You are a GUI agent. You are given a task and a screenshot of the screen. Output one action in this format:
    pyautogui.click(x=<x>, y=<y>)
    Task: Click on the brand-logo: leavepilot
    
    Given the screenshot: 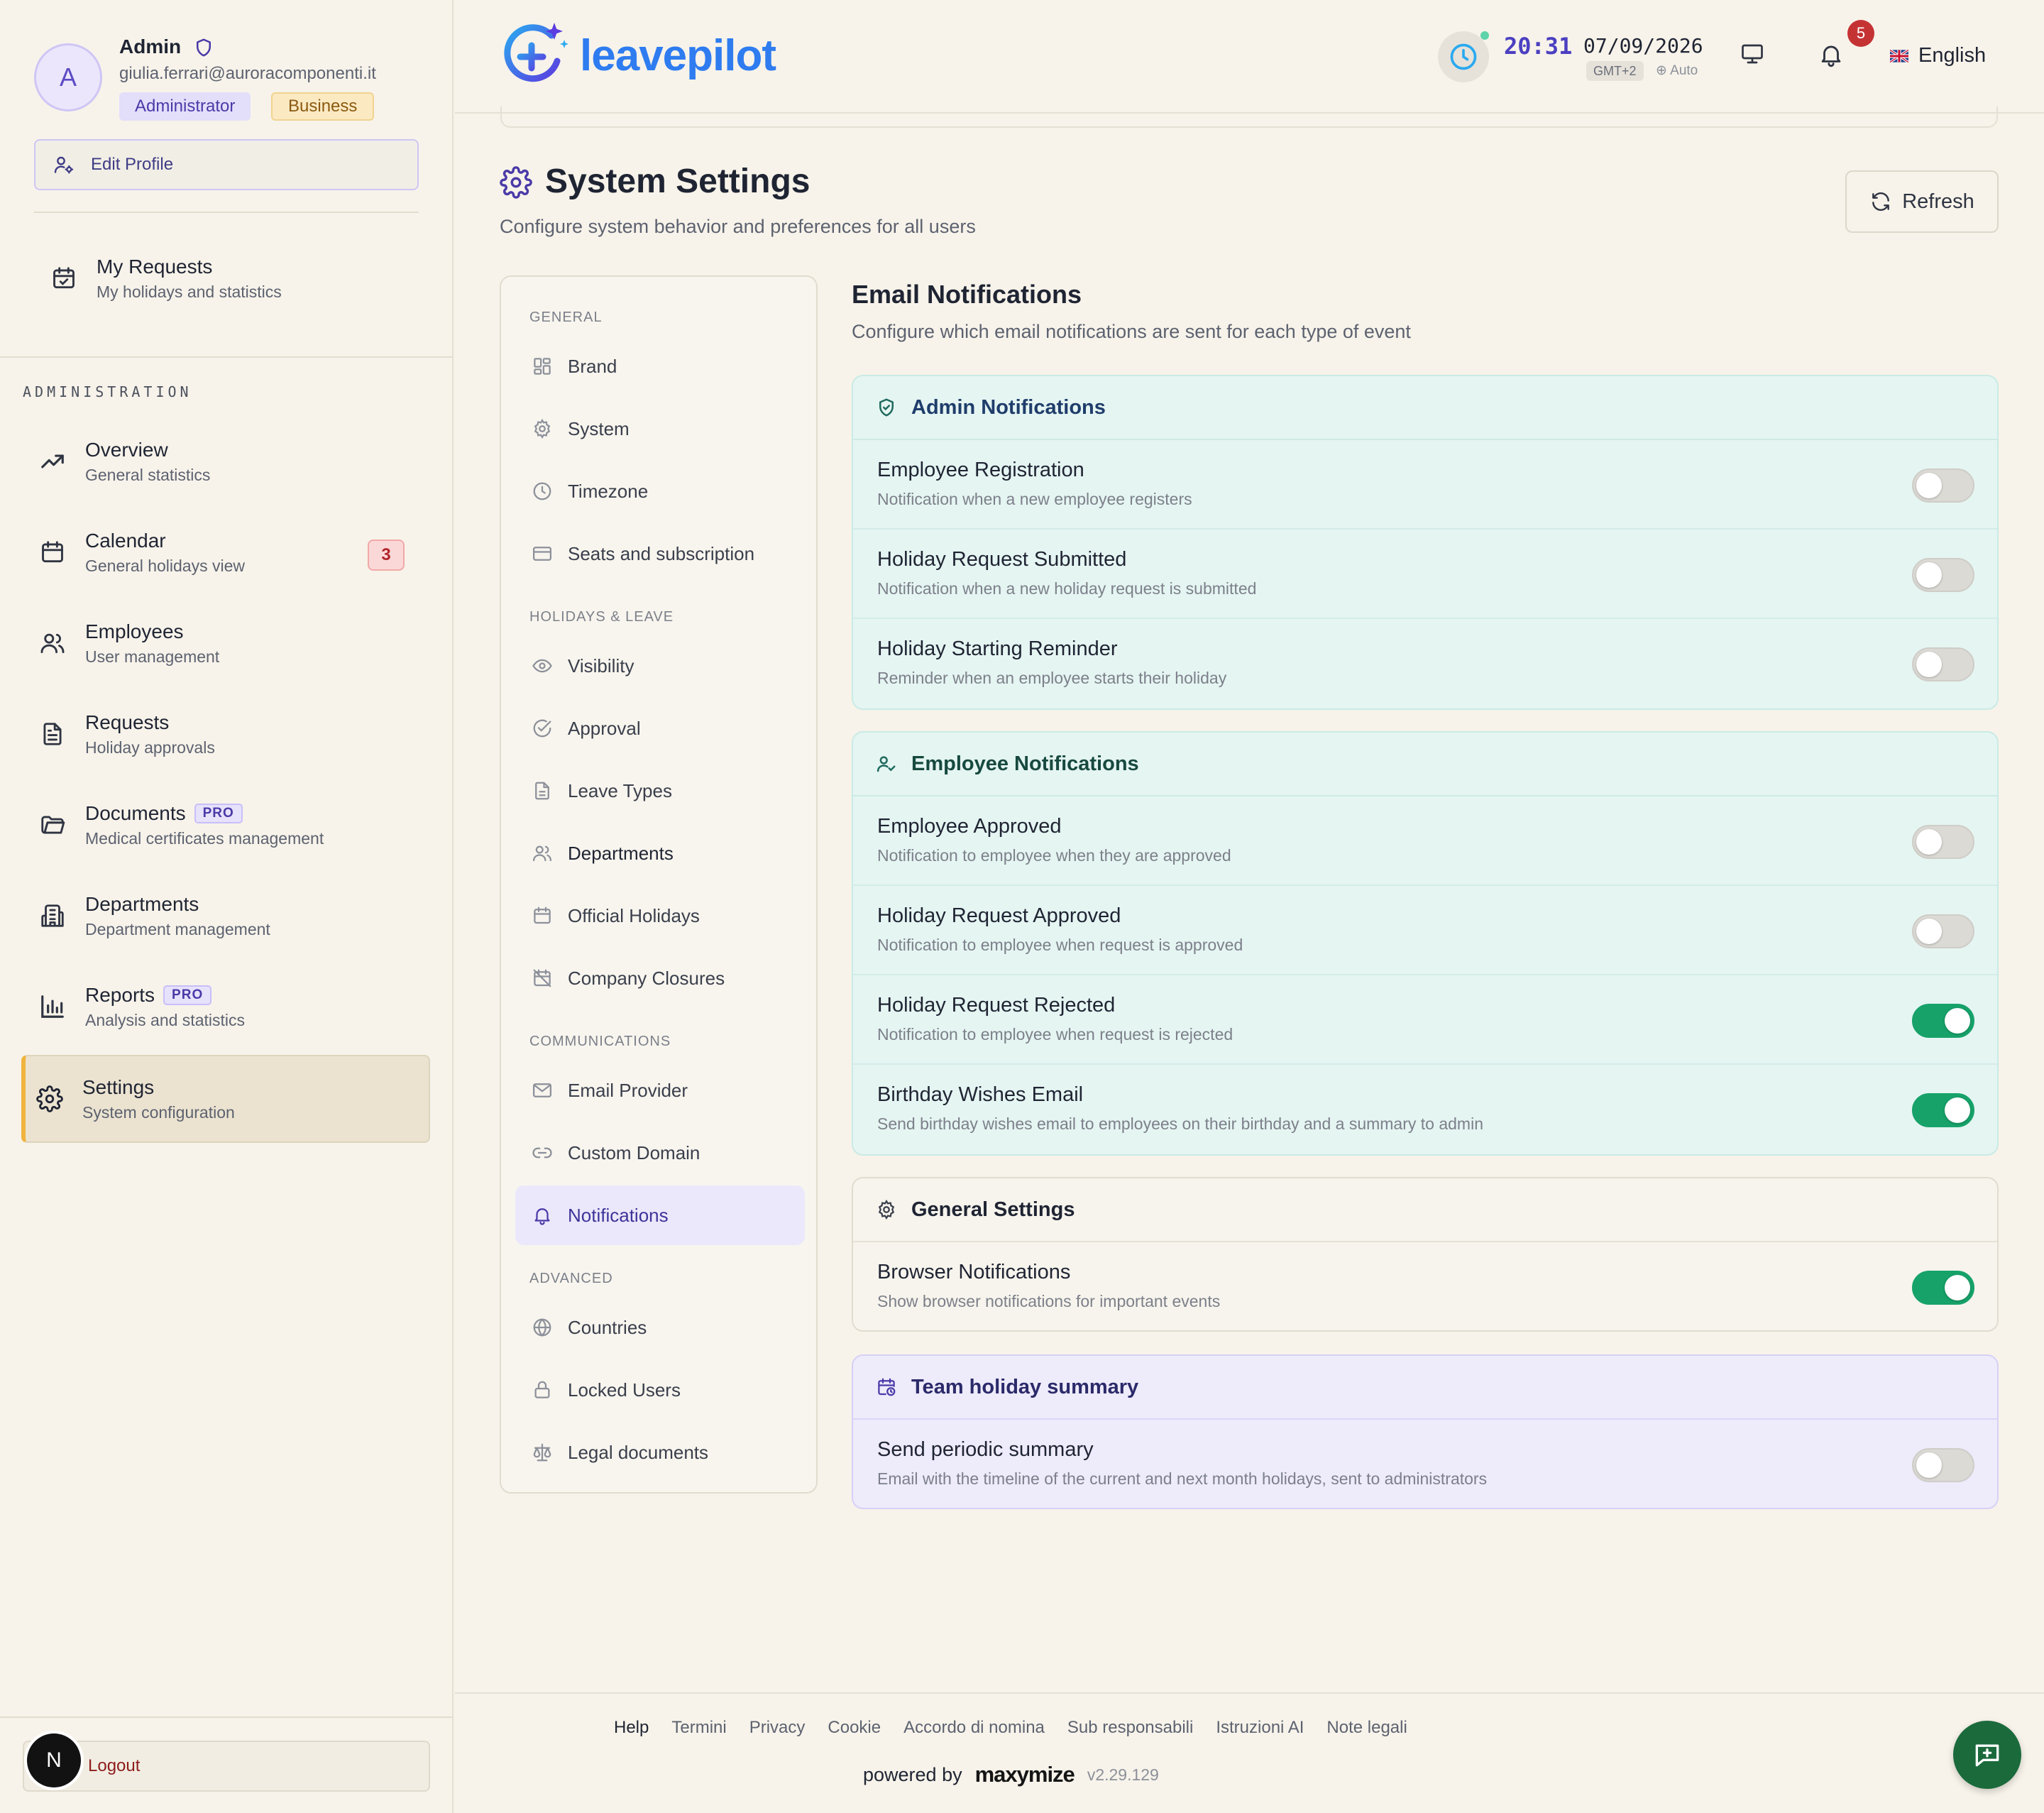 What is the action you would take?
    pyautogui.click(x=637, y=55)
    